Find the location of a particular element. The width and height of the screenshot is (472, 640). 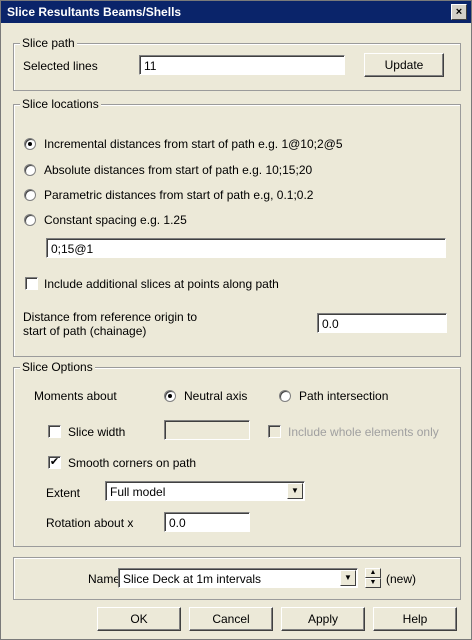

parametric-radio is located at coordinates (30, 195).